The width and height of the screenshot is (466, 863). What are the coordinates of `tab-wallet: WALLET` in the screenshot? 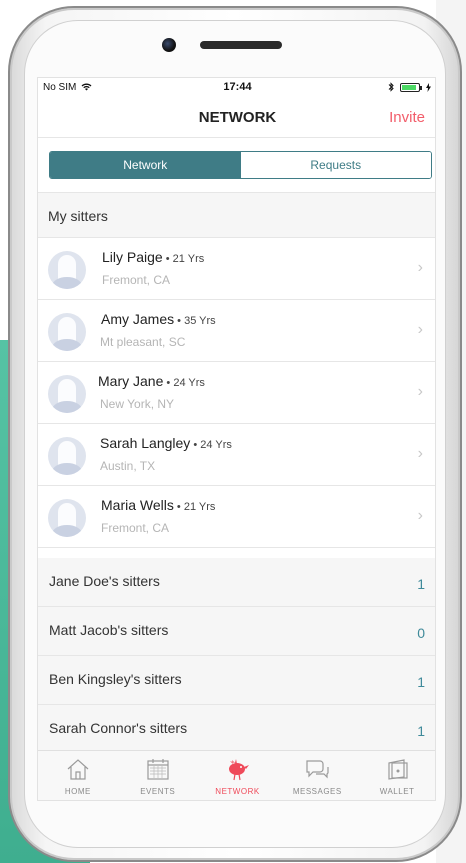 It's located at (396, 775).